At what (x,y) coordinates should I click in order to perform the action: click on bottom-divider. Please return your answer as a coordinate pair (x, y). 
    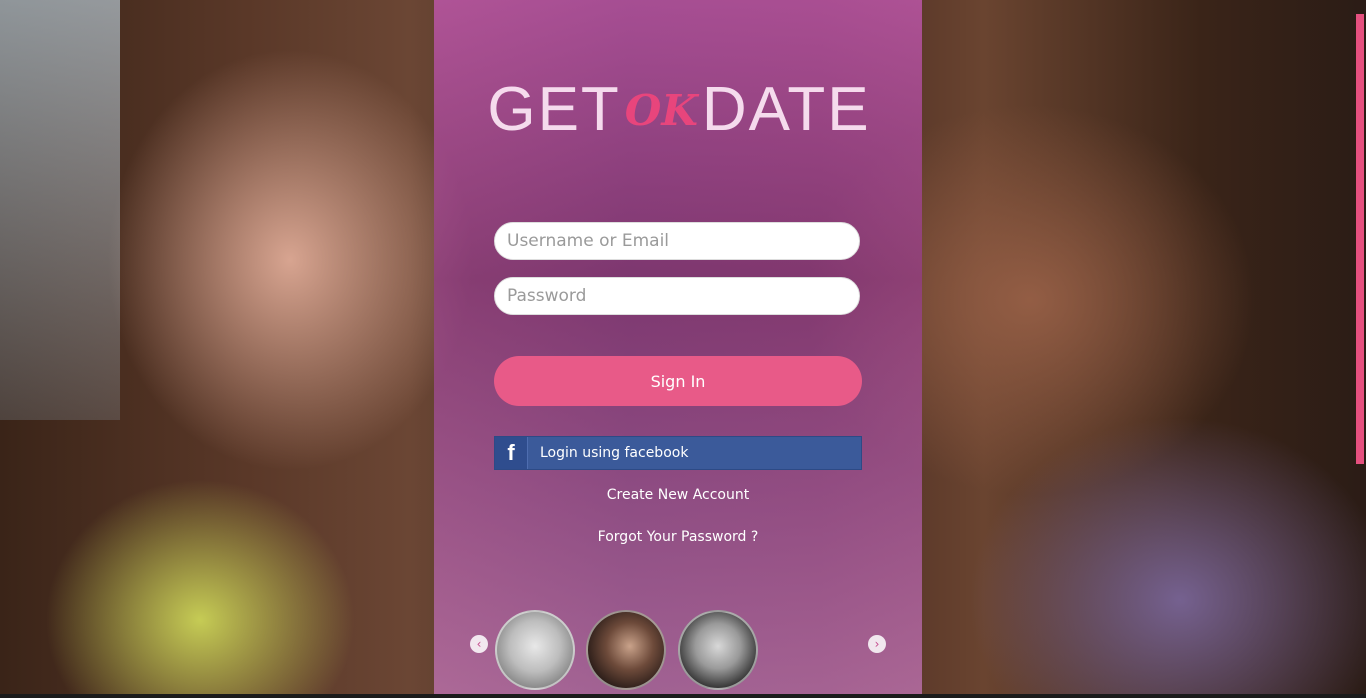
    Looking at the image, I should click on (683, 696).